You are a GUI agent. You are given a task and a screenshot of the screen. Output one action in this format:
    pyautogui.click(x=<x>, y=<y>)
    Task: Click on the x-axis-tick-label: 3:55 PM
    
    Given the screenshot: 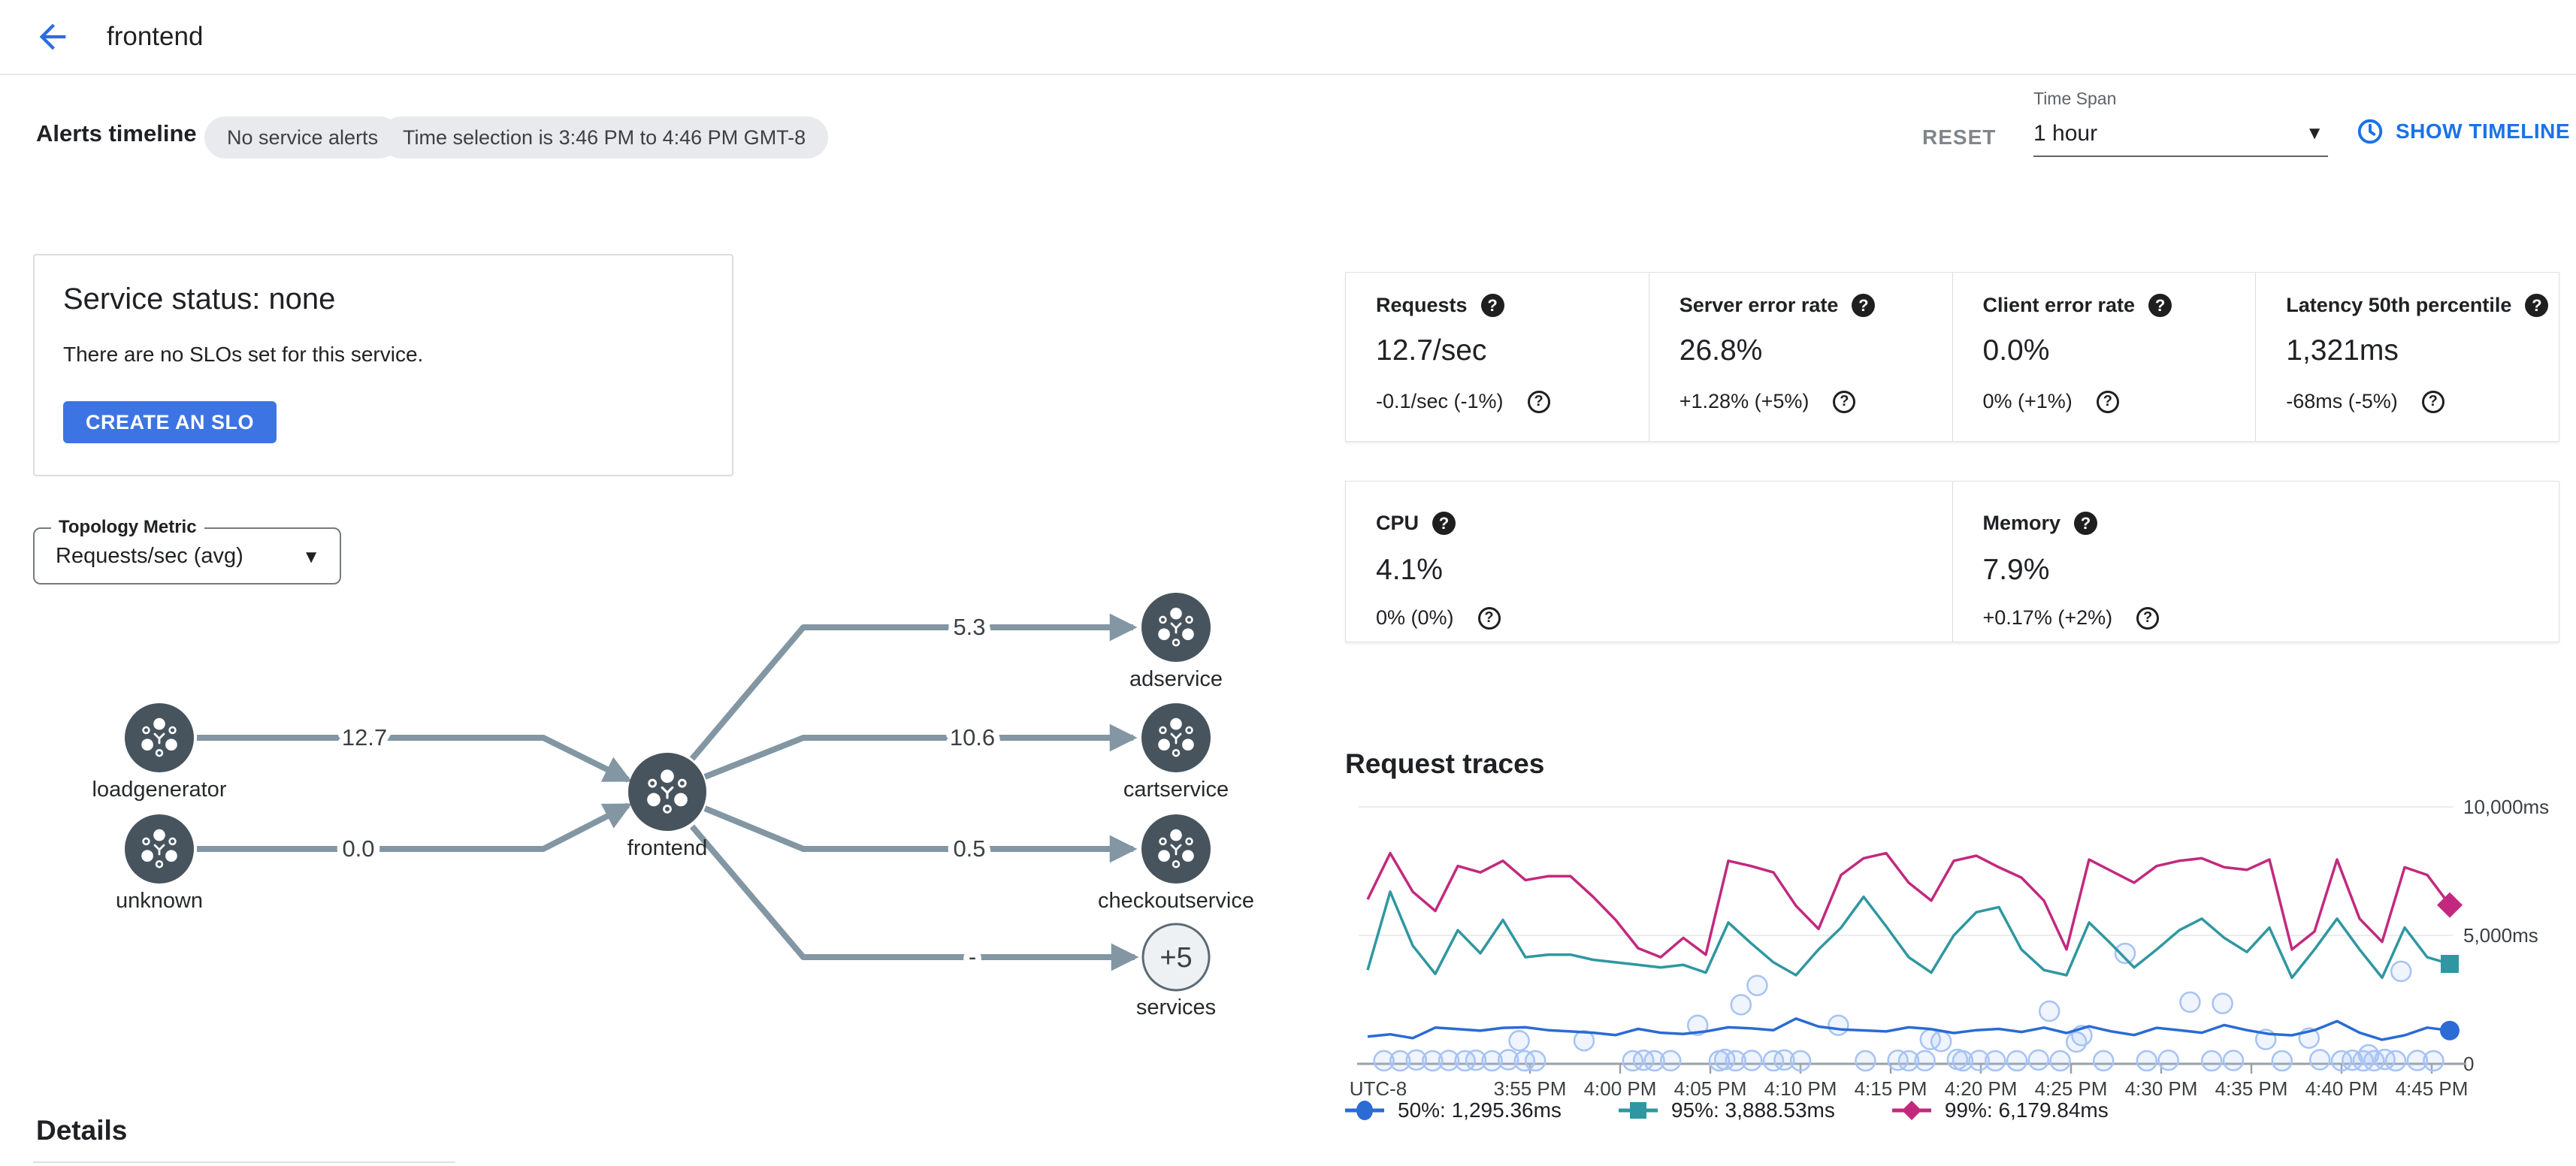 What is the action you would take?
    pyautogui.click(x=1531, y=1086)
    